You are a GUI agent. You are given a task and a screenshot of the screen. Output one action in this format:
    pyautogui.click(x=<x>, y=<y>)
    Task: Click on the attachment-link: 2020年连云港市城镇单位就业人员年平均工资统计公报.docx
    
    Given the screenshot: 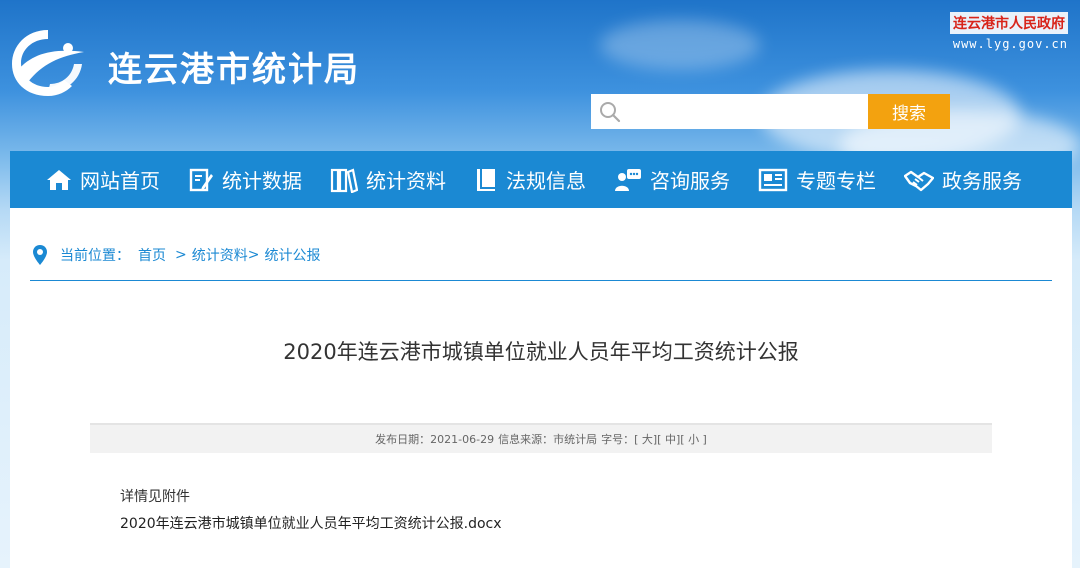 What is the action you would take?
    pyautogui.click(x=311, y=523)
    